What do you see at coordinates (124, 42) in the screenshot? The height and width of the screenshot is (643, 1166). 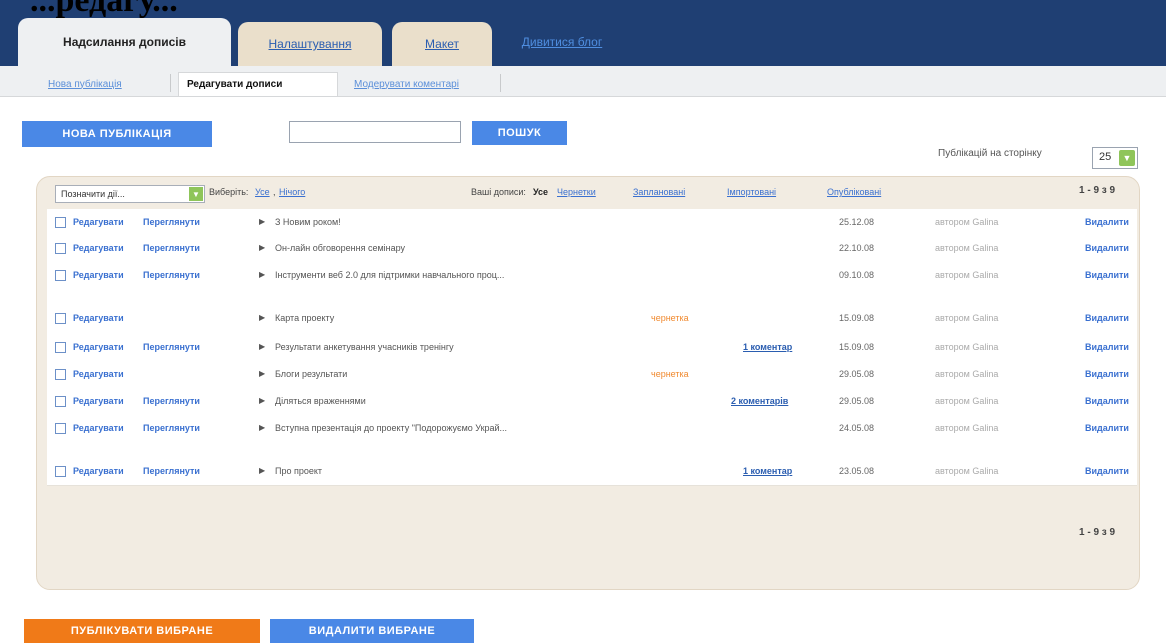 I see `tab-posting: Надсилання дописів` at bounding box center [124, 42].